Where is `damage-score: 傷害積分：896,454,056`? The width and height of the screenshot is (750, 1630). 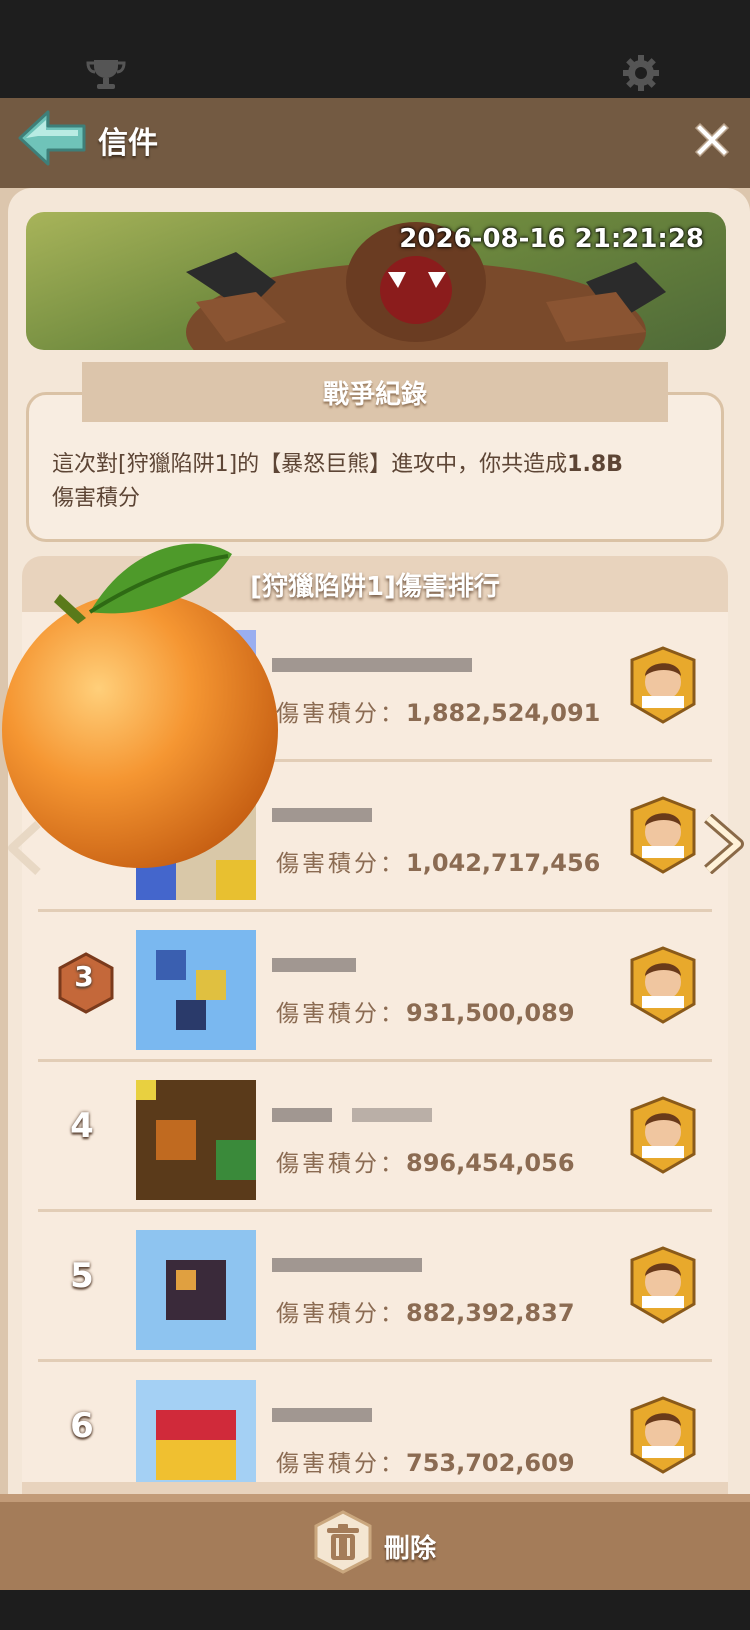 damage-score: 傷害積分：896,454,056 is located at coordinates (425, 1161).